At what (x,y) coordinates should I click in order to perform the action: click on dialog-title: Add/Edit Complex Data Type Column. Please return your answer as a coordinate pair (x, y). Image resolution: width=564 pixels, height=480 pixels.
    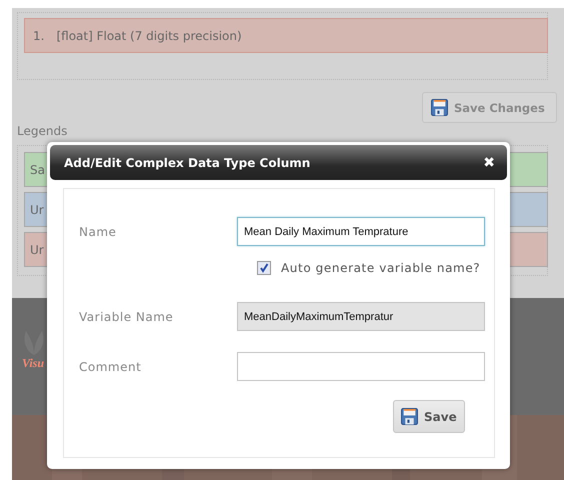
    Looking at the image, I should click on (187, 163).